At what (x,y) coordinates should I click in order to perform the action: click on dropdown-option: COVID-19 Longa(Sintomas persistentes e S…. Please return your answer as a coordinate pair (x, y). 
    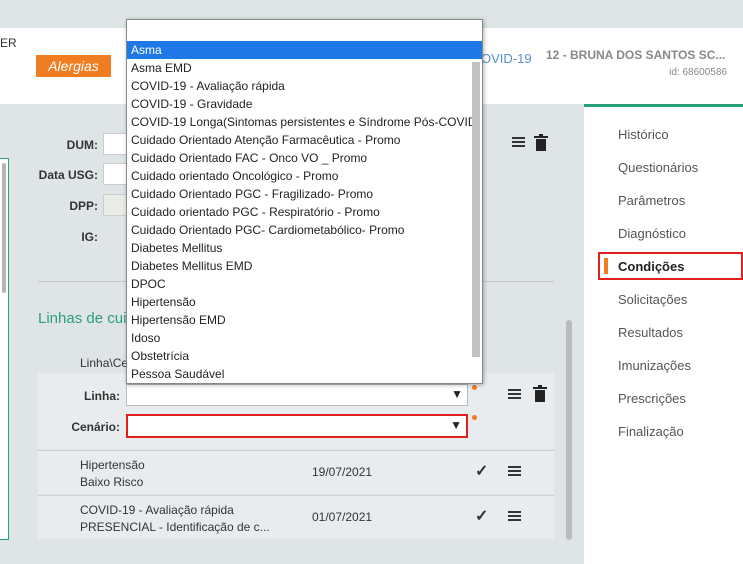
    Looking at the image, I should click on (304, 122).